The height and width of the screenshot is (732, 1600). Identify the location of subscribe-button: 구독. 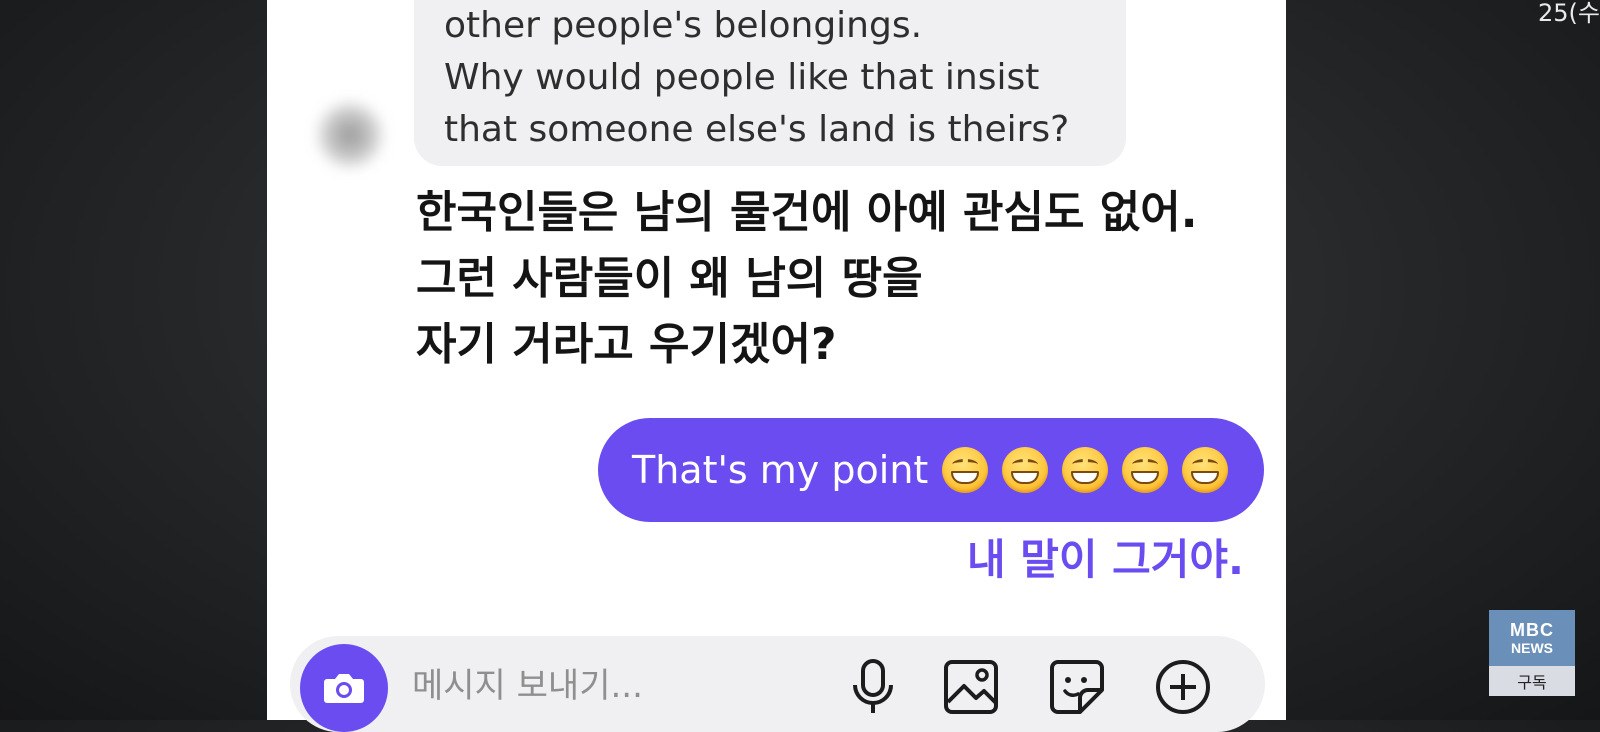
(1532, 681).